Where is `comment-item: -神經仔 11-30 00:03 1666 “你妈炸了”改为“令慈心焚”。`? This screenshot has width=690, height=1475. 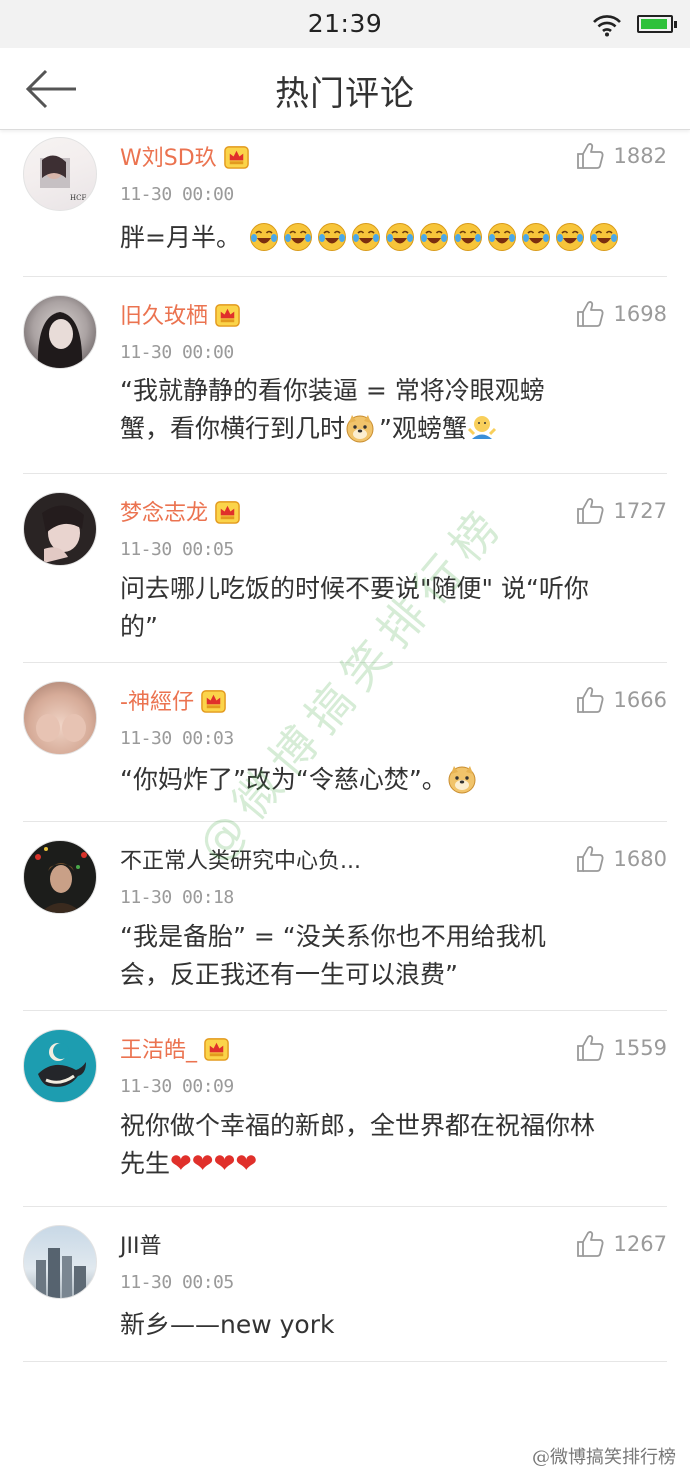
comment-item: -神經仔 11-30 00:03 1666 “你妈炸了”改为“令慈心焚”。 is located at coordinates (345, 742).